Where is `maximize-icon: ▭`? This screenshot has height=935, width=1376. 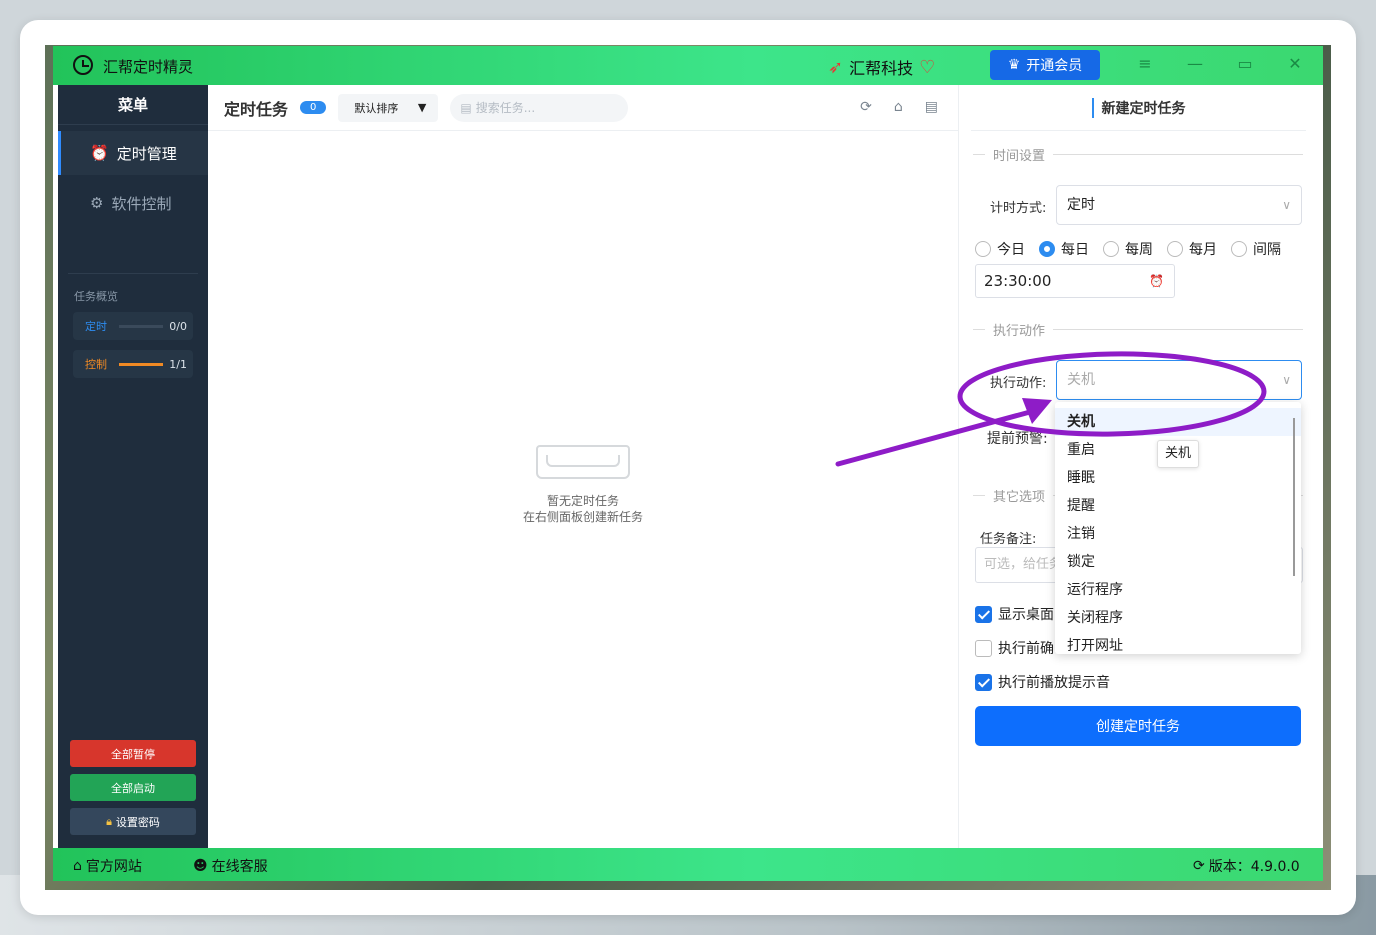
maximize-icon: ▭ is located at coordinates (1245, 65).